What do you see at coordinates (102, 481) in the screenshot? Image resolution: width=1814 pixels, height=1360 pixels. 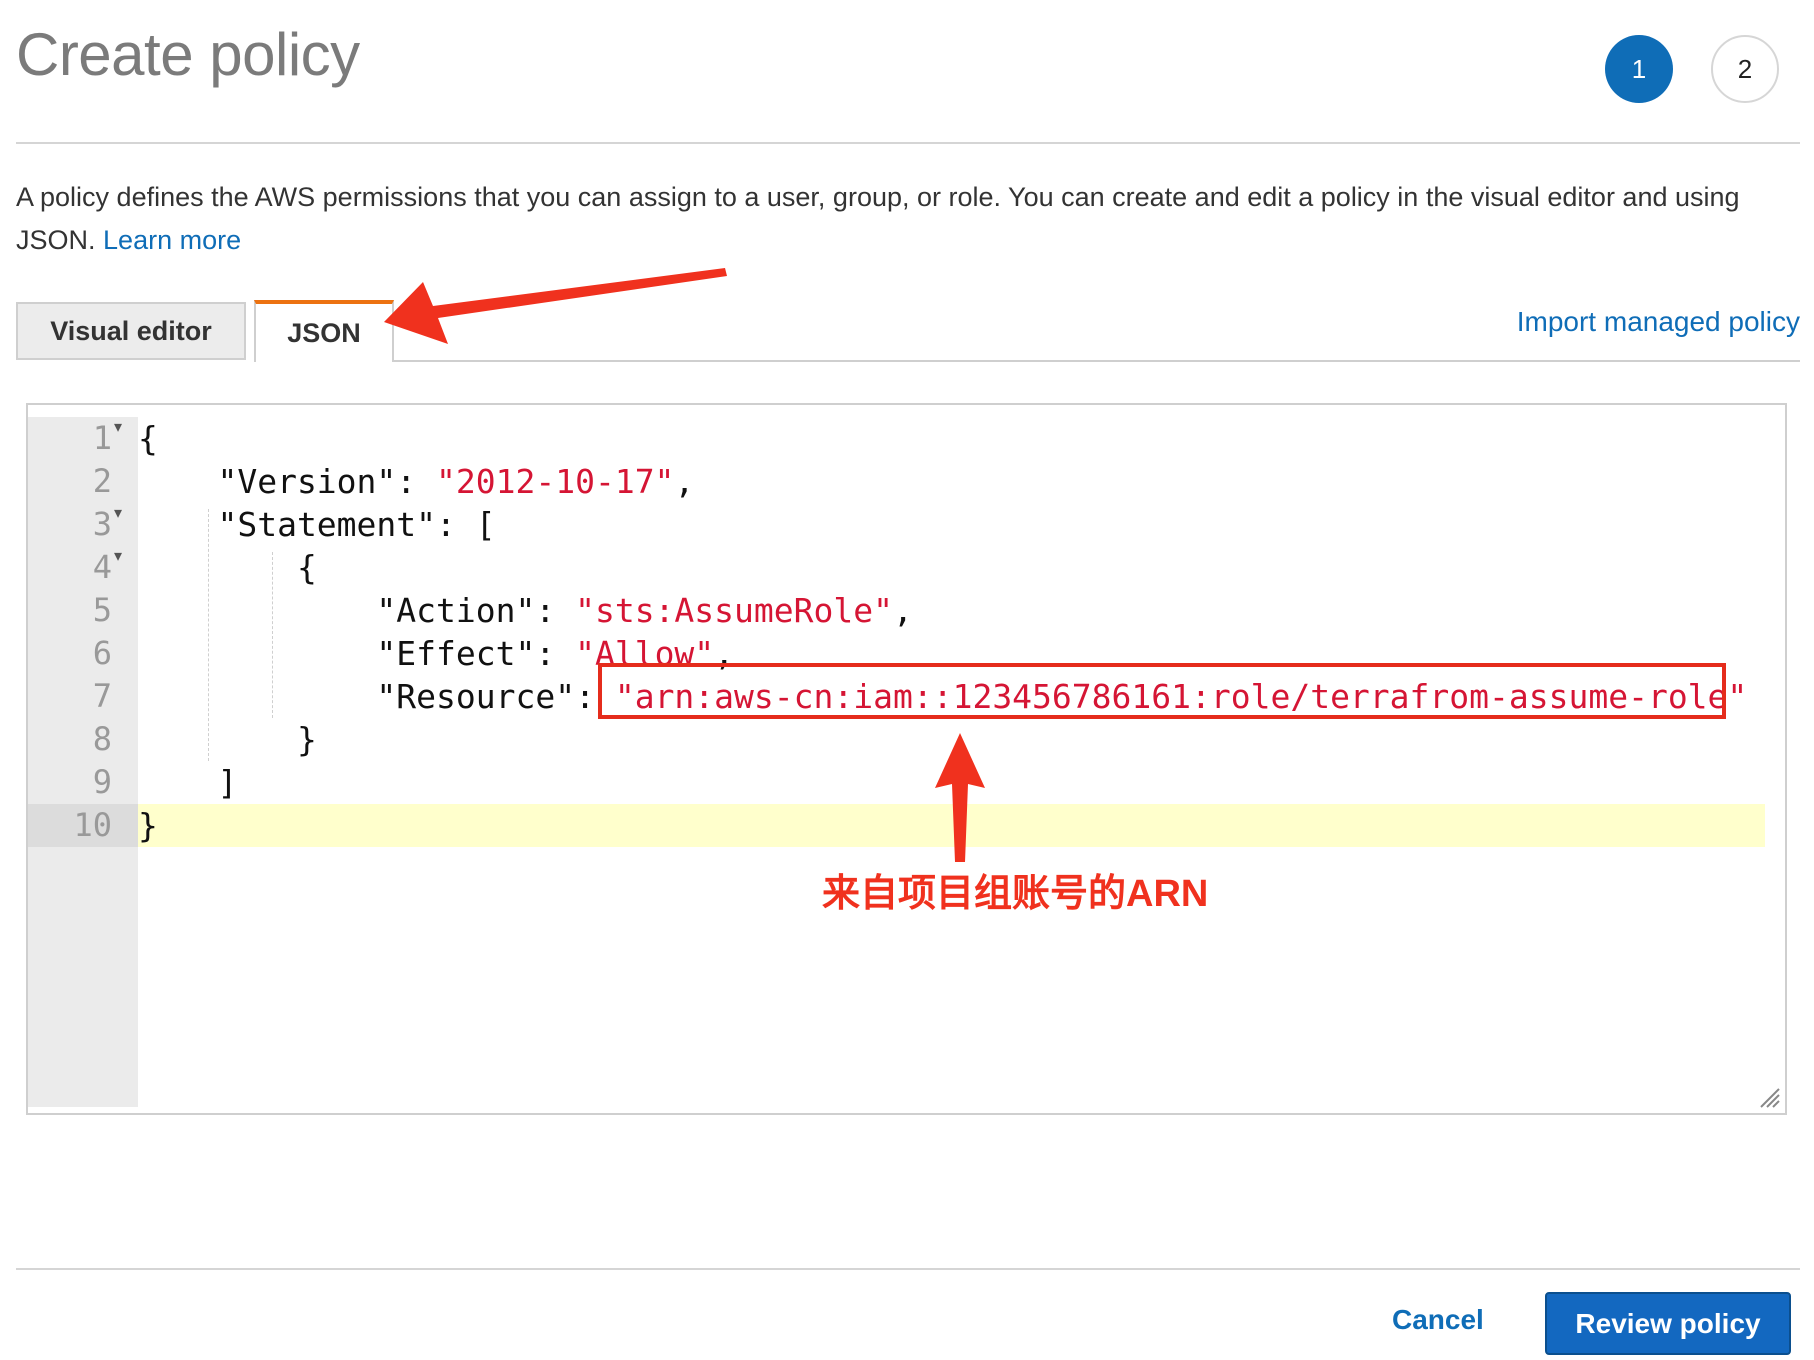 I see `line-number: 2` at bounding box center [102, 481].